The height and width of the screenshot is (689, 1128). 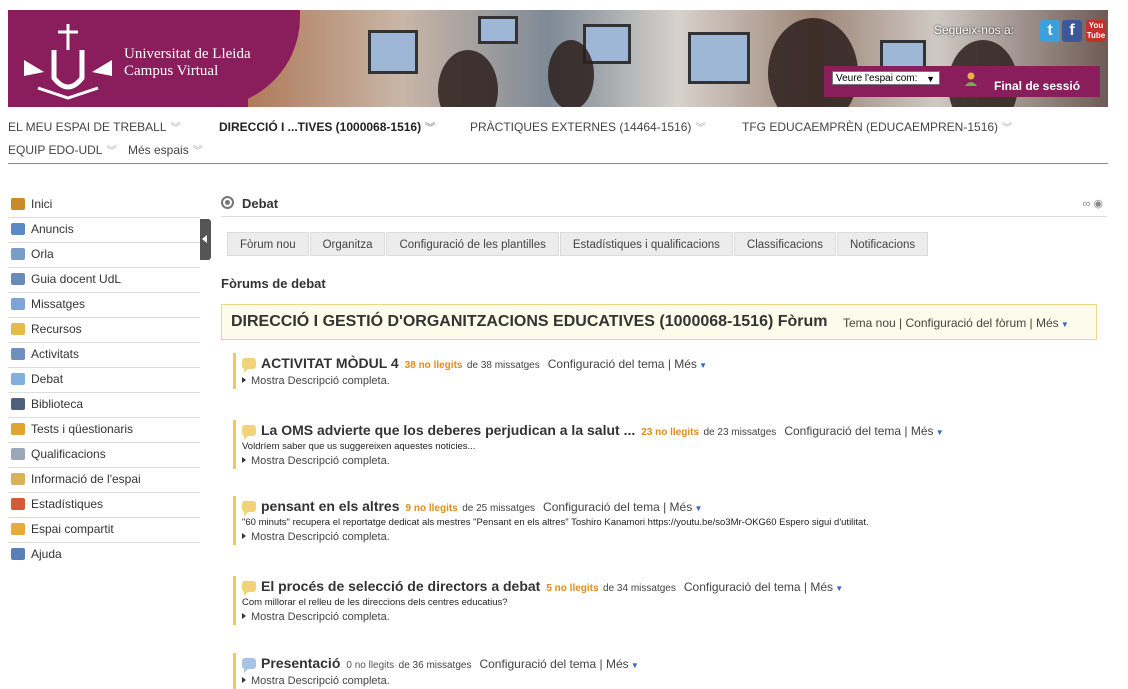 I want to click on unread-count: 0 no llegits, so click(x=370, y=665).